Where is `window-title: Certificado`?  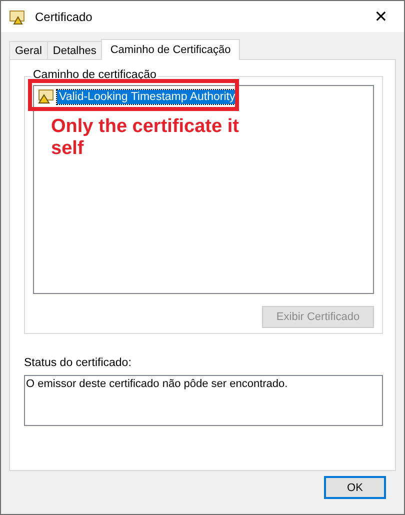 window-title: Certificado is located at coordinates (64, 17).